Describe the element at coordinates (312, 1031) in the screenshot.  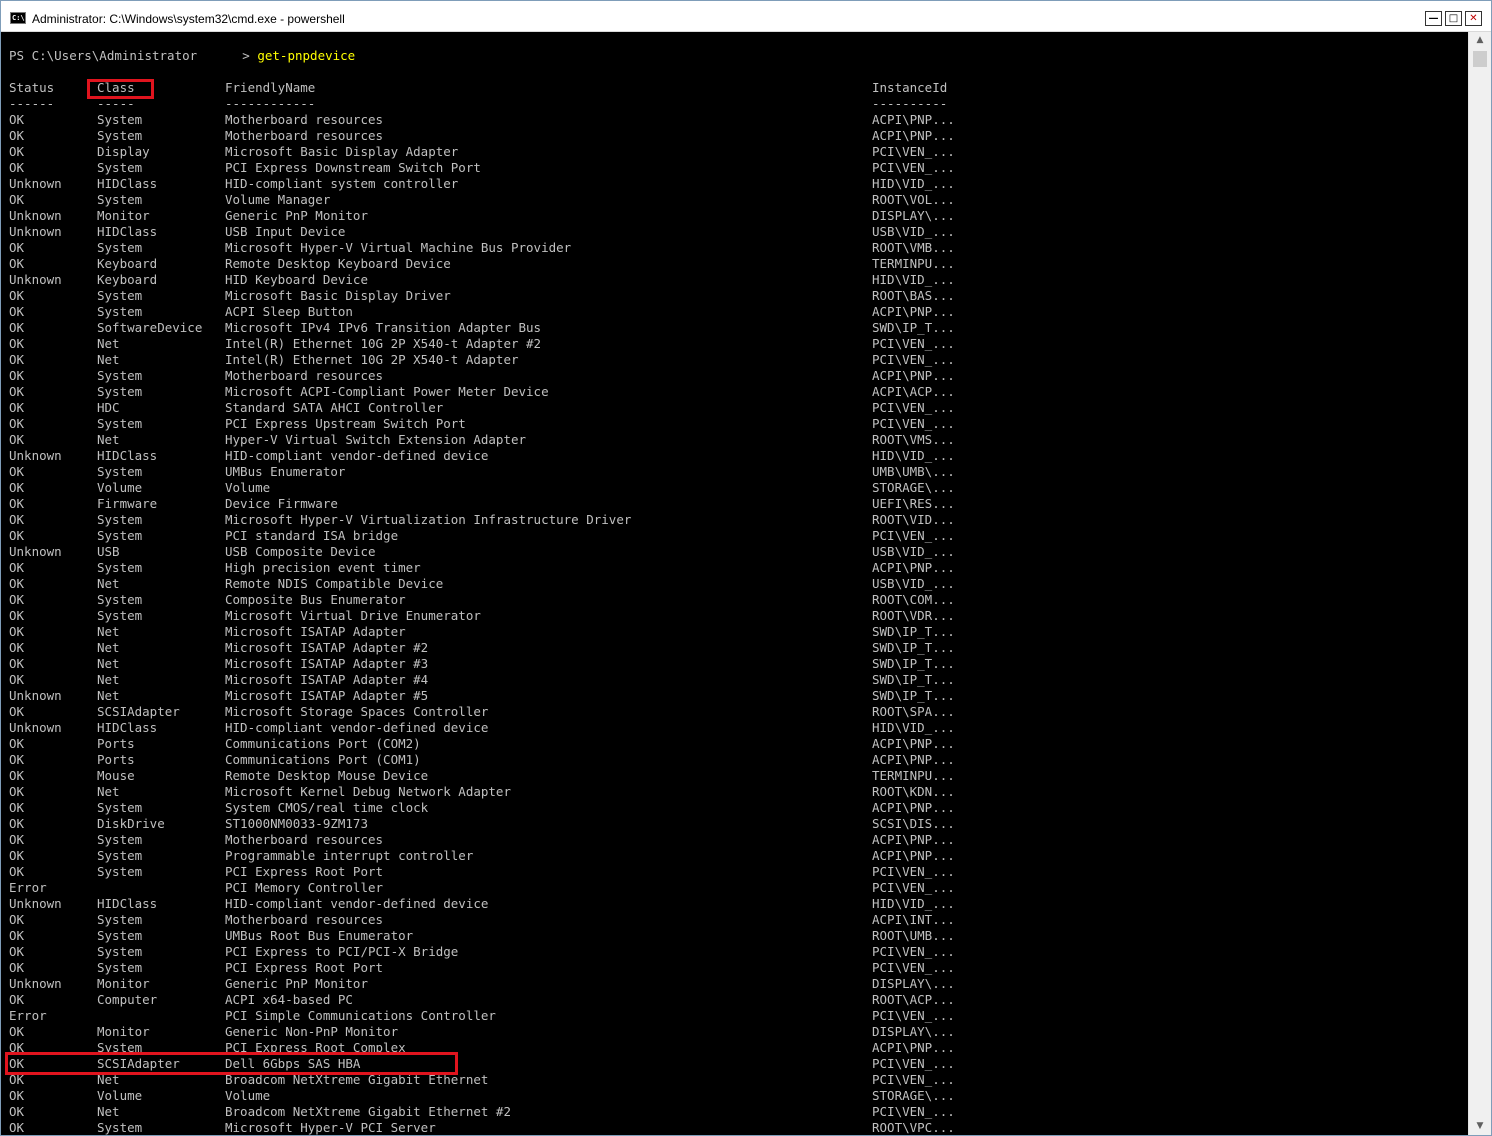
I see `cell-friendlyname: Generic Non-PnP Monitor` at that location.